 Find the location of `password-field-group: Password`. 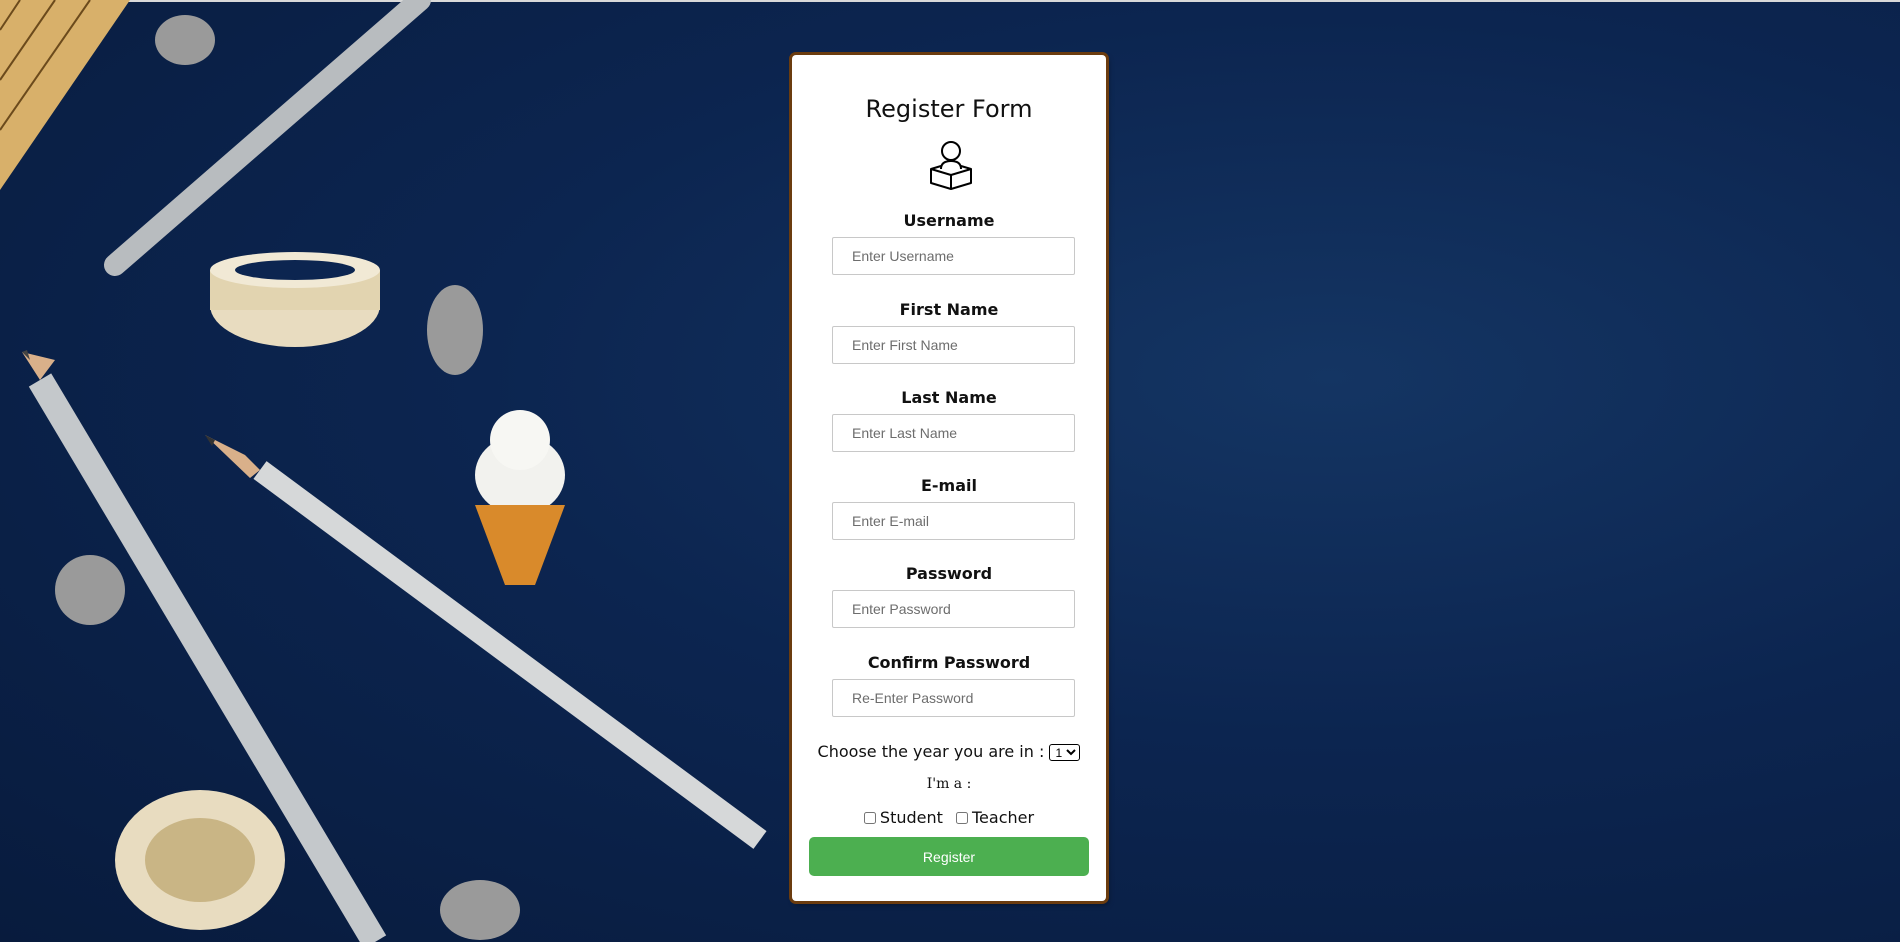

password-field-group: Password is located at coordinates (949, 596).